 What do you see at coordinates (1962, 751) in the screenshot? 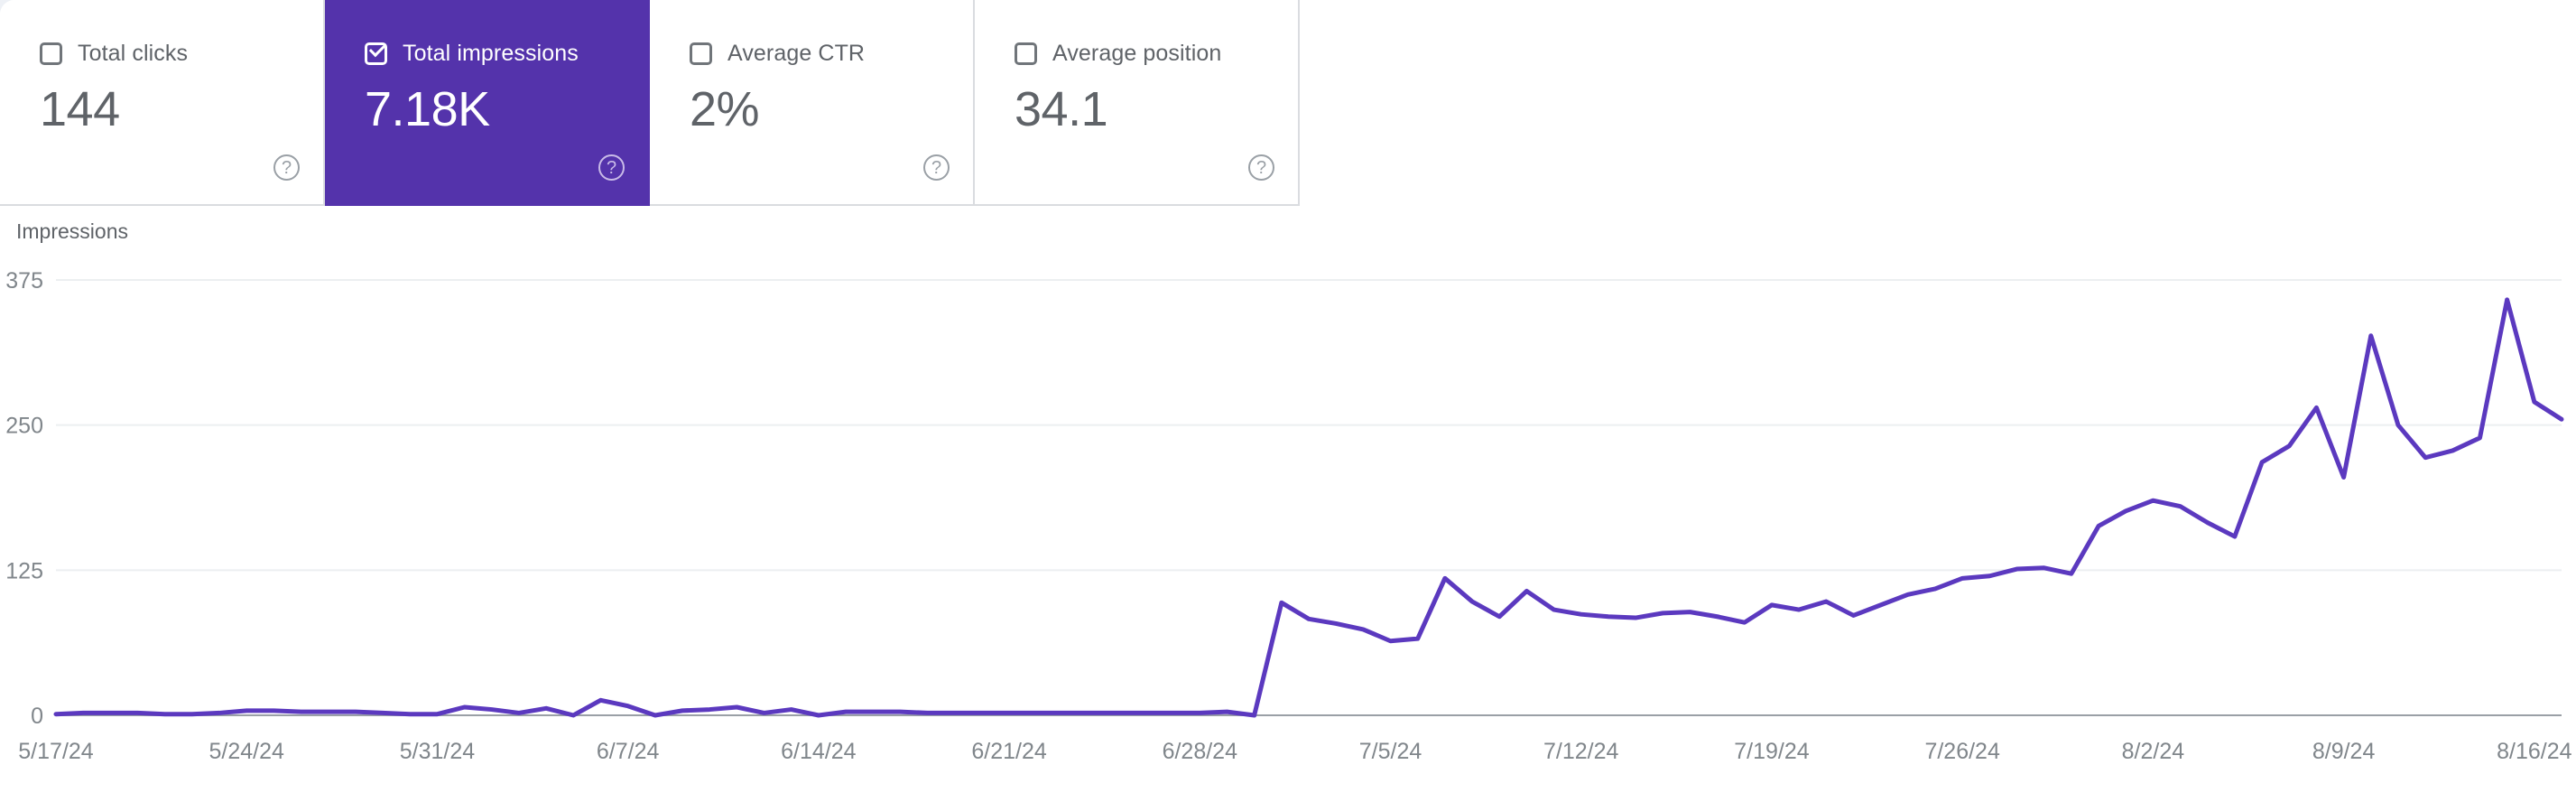
I see `x-axis-tick-label: 7/26/24` at bounding box center [1962, 751].